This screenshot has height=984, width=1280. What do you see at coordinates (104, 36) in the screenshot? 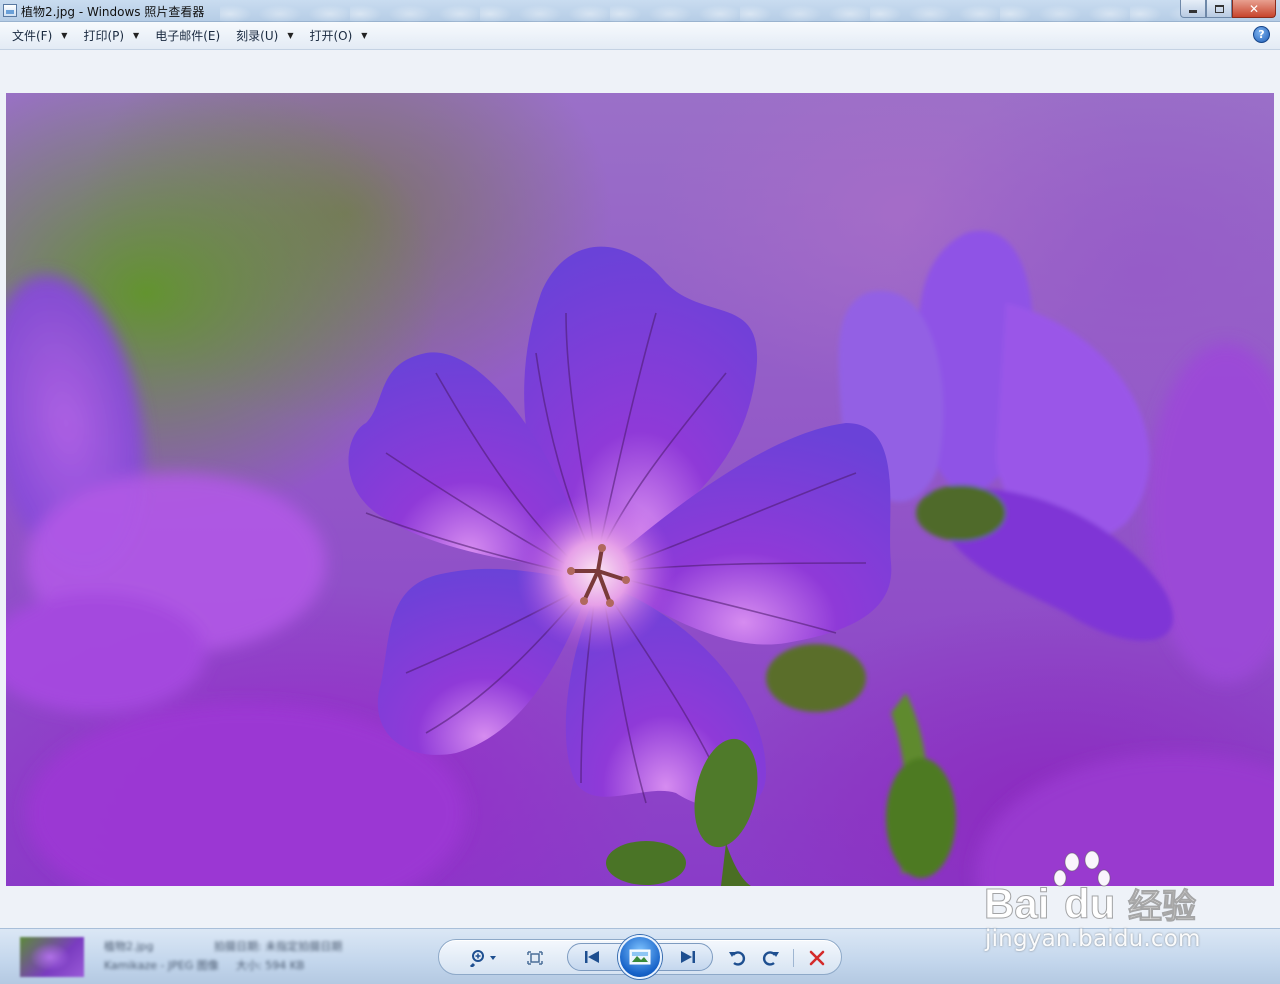
I see `menu-print-label: 打印(P)` at bounding box center [104, 36].